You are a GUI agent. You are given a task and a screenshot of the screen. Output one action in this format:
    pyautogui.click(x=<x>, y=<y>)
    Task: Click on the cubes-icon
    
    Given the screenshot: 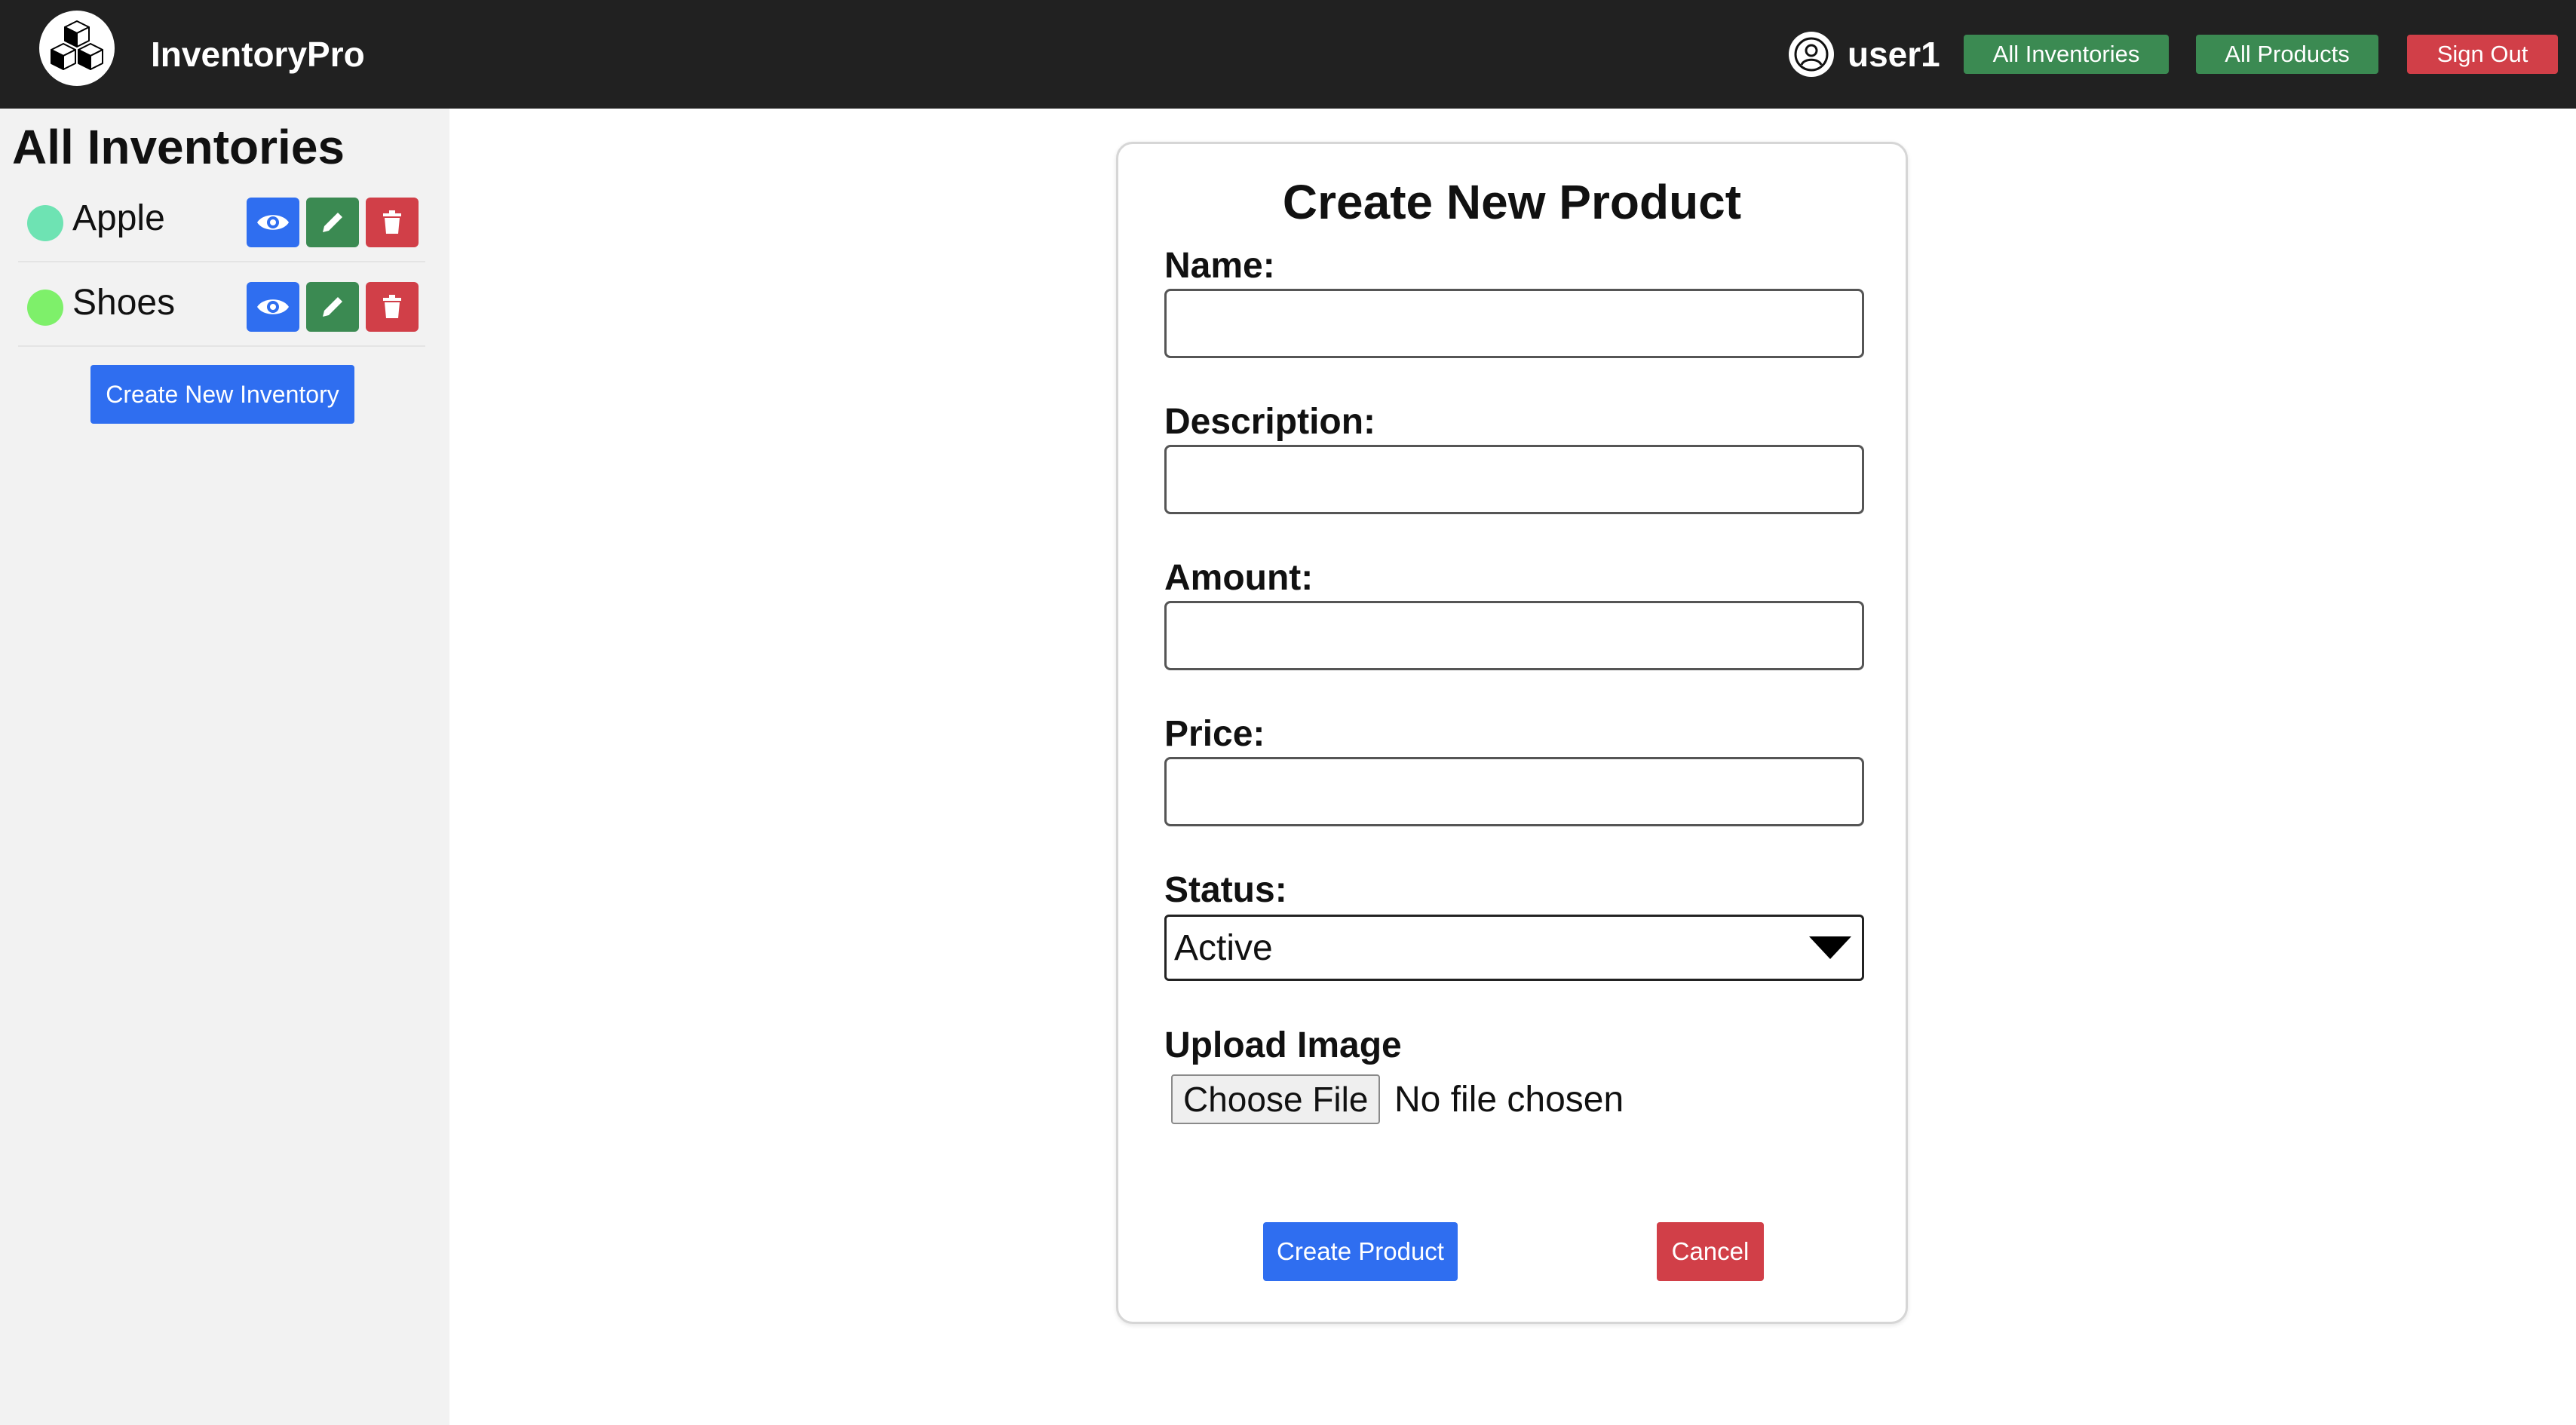 What is the action you would take?
    pyautogui.click(x=77, y=48)
    